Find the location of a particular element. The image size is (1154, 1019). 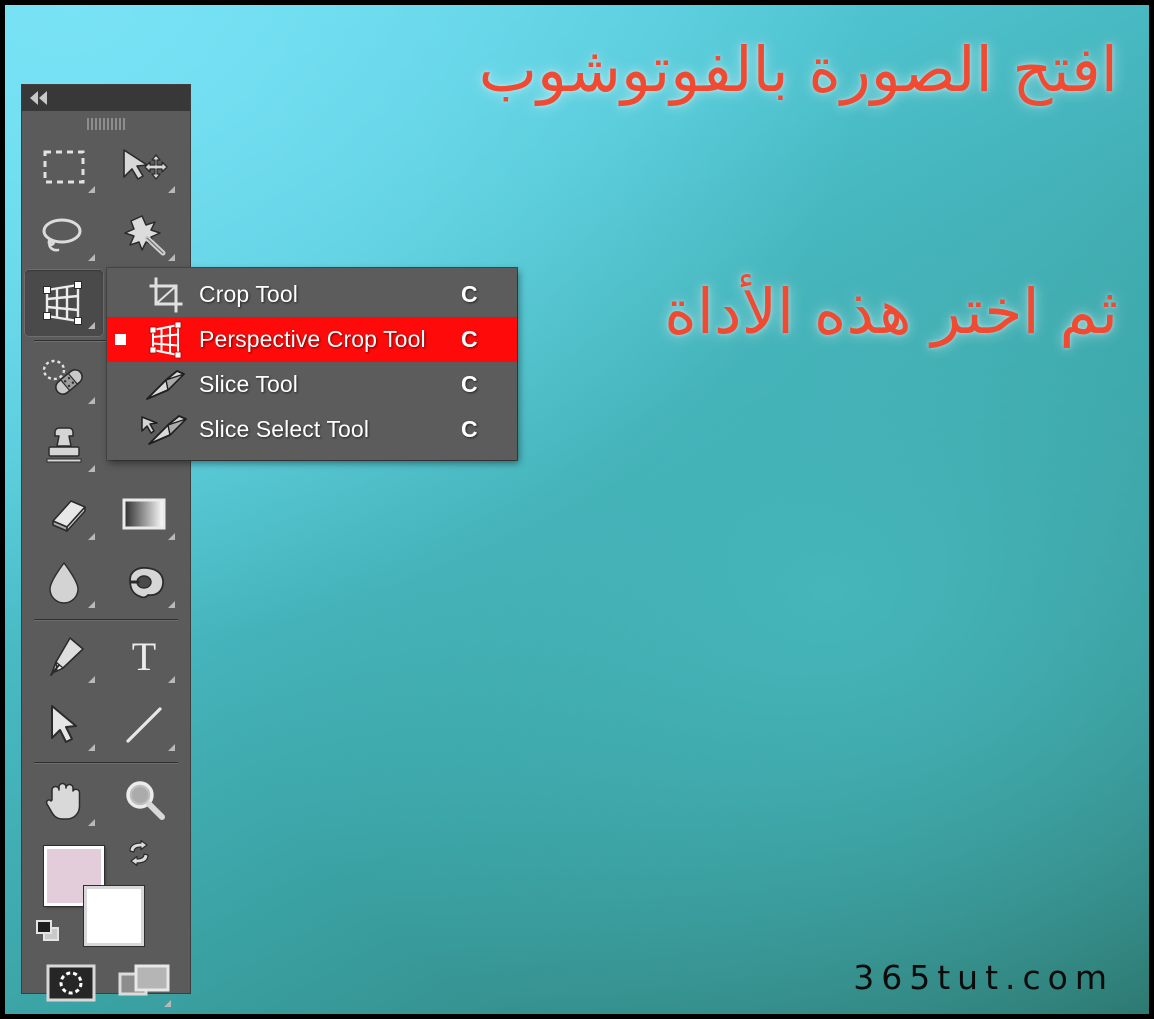

default-colors-icon is located at coordinates (48, 931).